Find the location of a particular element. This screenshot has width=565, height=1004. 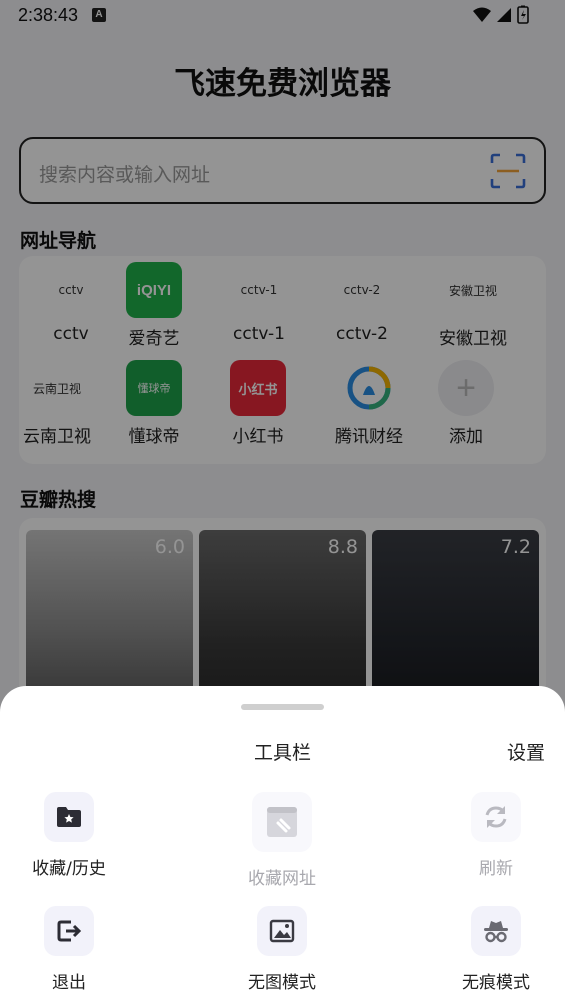

drag-handle is located at coordinates (282, 707).